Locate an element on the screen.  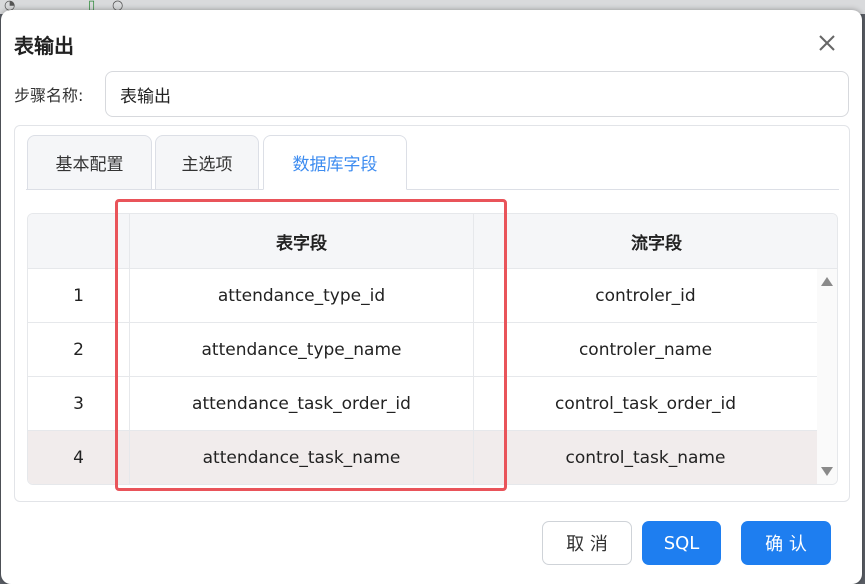
row-index: 1 is located at coordinates (79, 295).